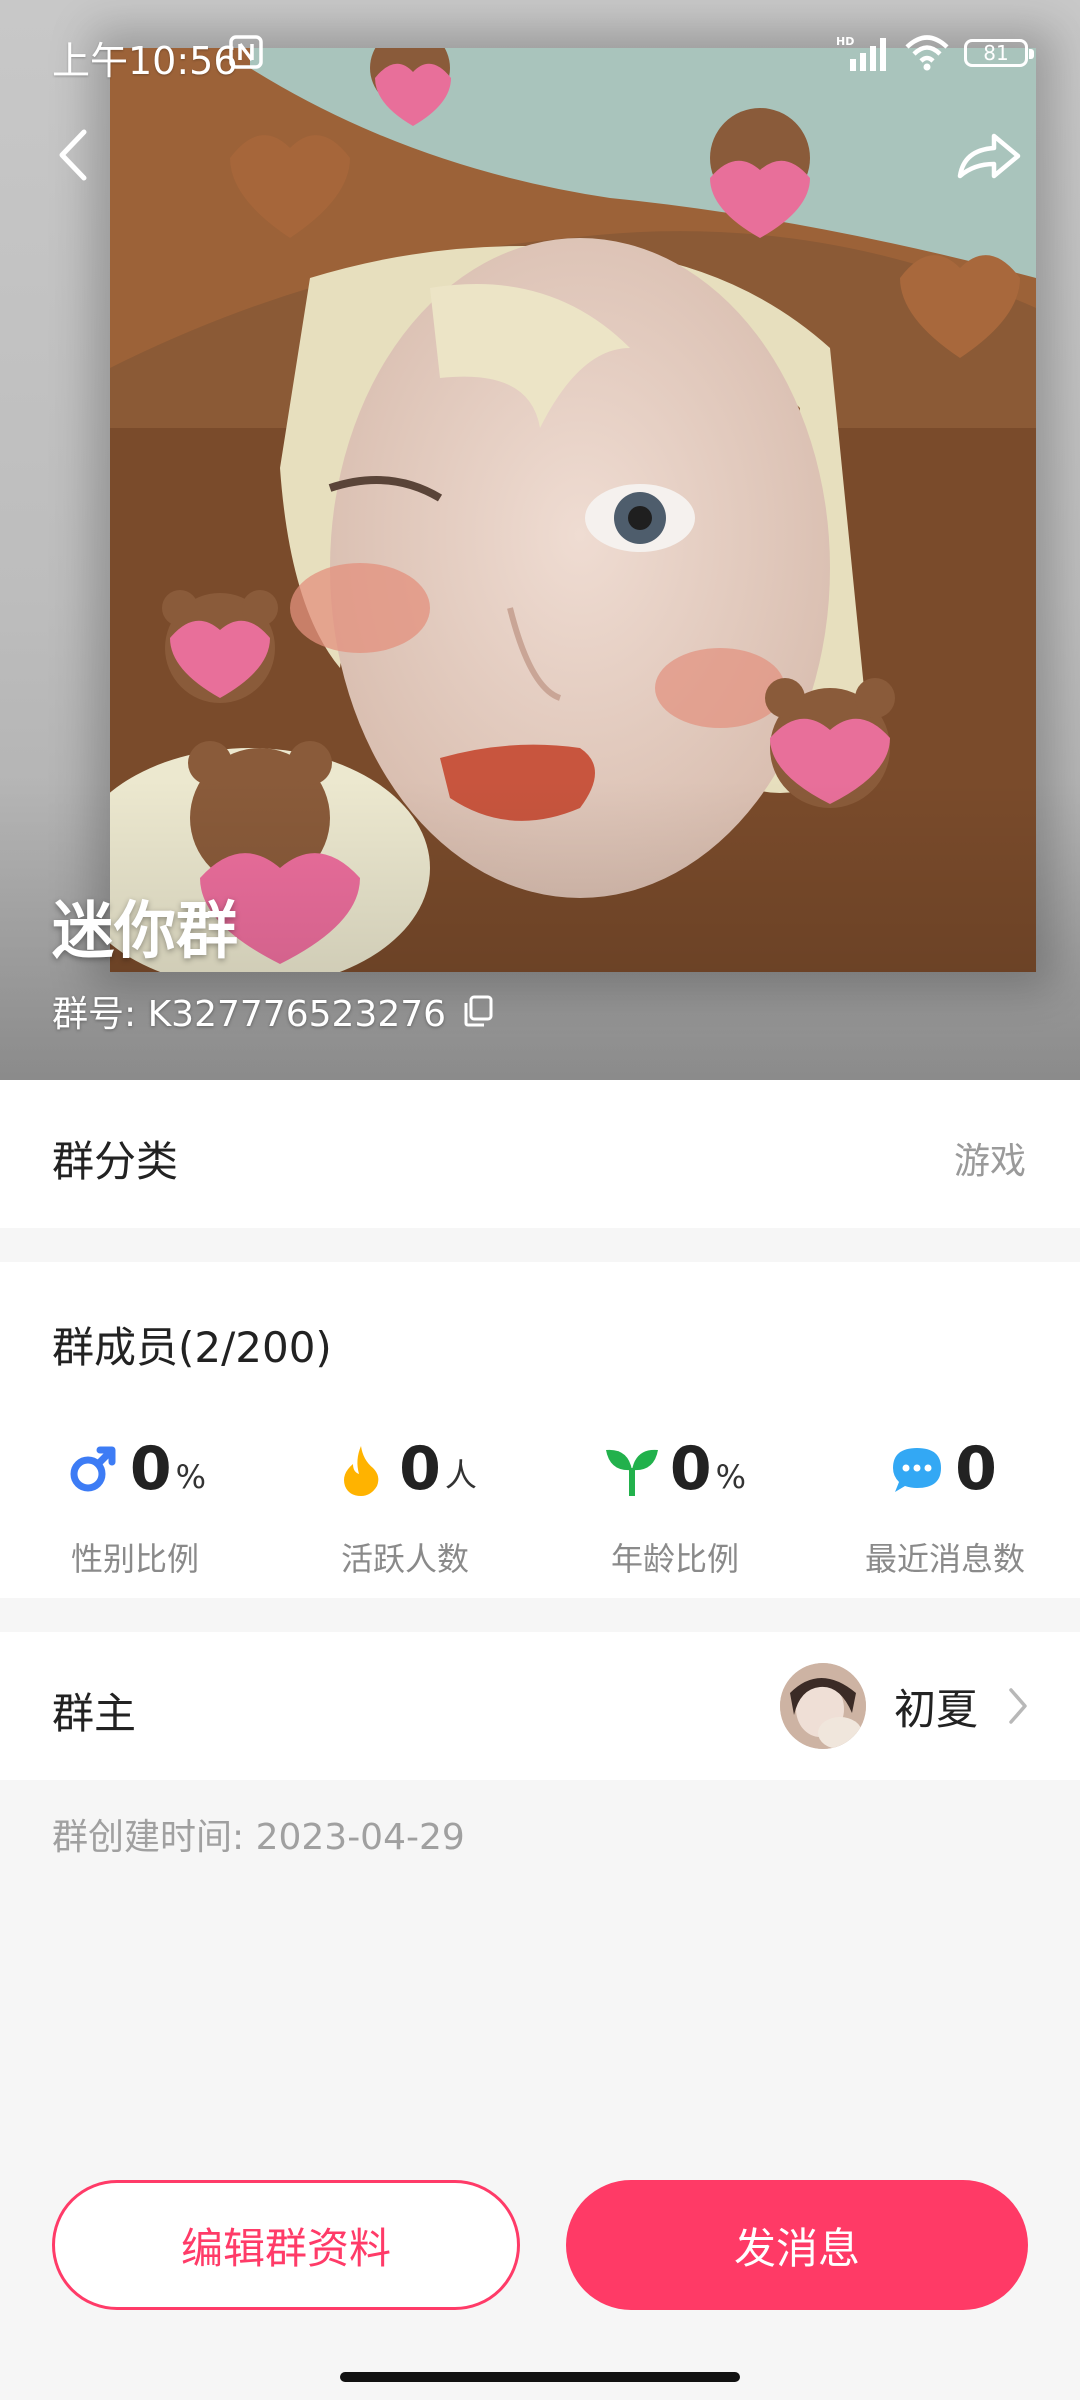  What do you see at coordinates (540, 2377) in the screenshot?
I see `home-indicator` at bounding box center [540, 2377].